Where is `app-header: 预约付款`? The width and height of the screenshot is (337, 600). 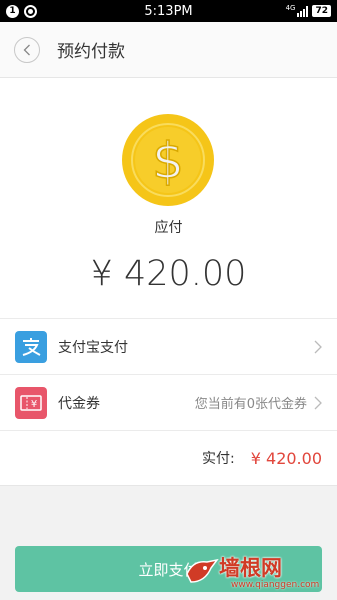
app-header: 预约付款 is located at coordinates (168, 50).